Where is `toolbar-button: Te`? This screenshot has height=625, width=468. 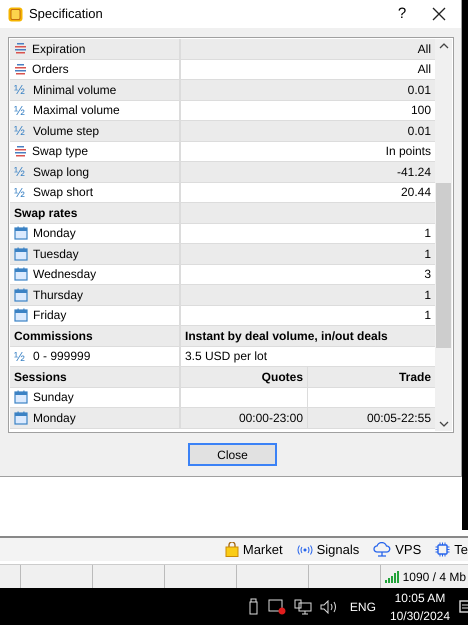
toolbar-button: Te is located at coordinates (451, 550).